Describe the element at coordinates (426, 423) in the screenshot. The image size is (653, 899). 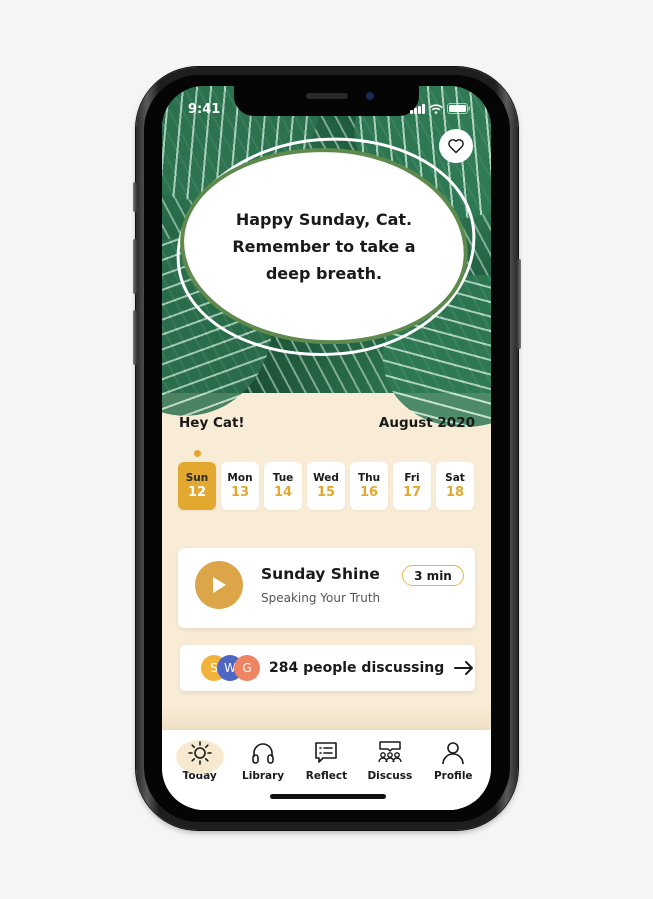
I see `month-label: August 2020` at that location.